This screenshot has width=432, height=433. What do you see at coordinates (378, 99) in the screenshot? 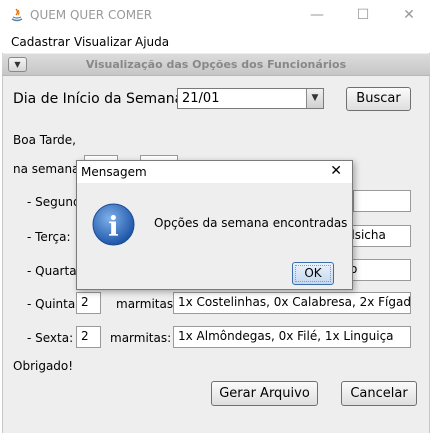
I see `search-button: Buscar` at bounding box center [378, 99].